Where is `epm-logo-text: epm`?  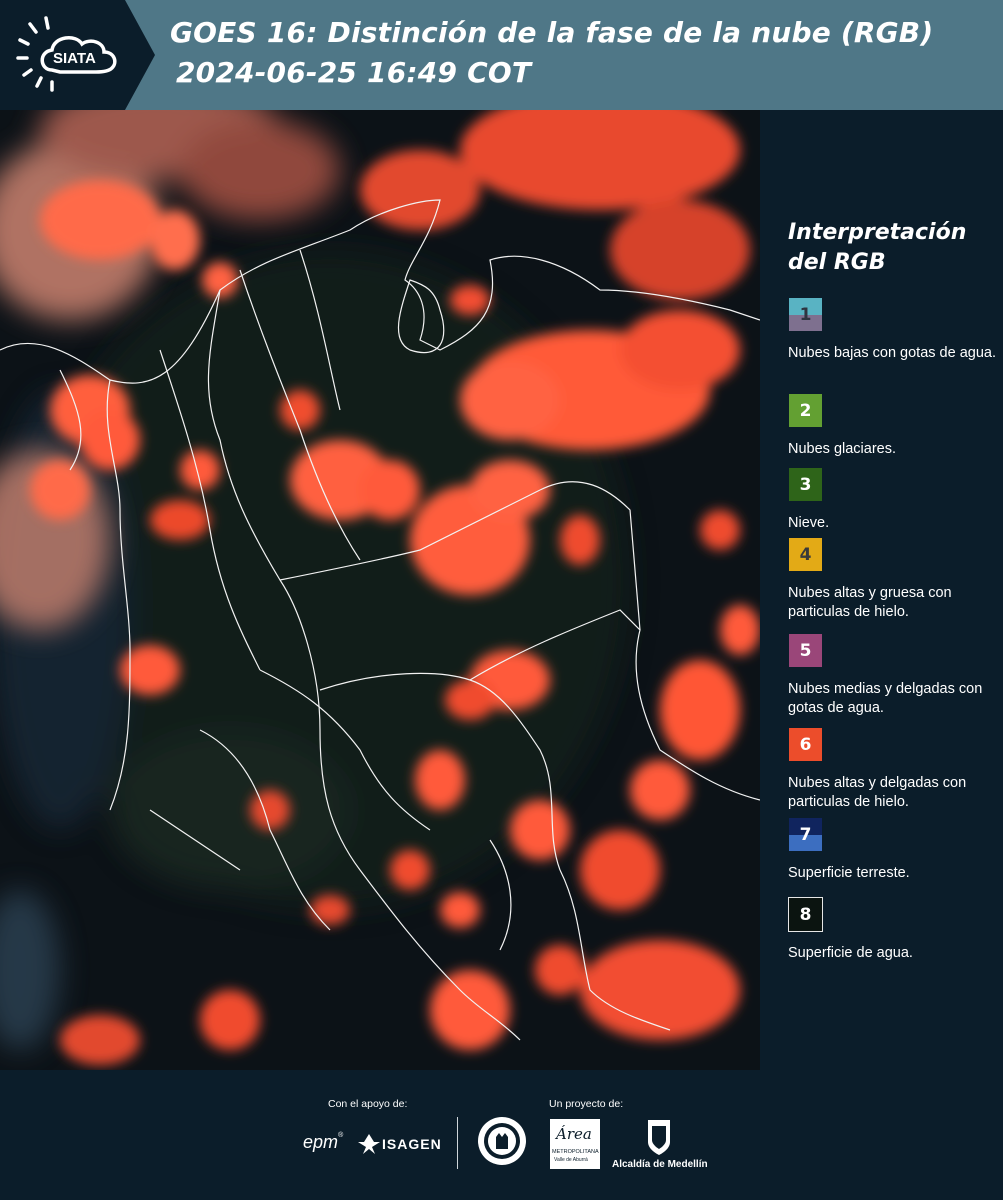
epm-logo-text: epm is located at coordinates (321, 1142).